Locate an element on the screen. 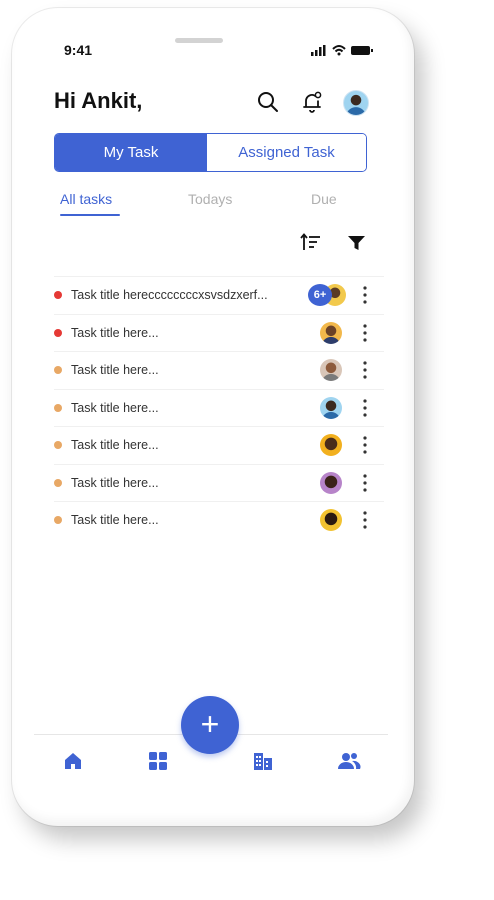 The width and height of the screenshot is (494, 900). filter-icon is located at coordinates (357, 243).